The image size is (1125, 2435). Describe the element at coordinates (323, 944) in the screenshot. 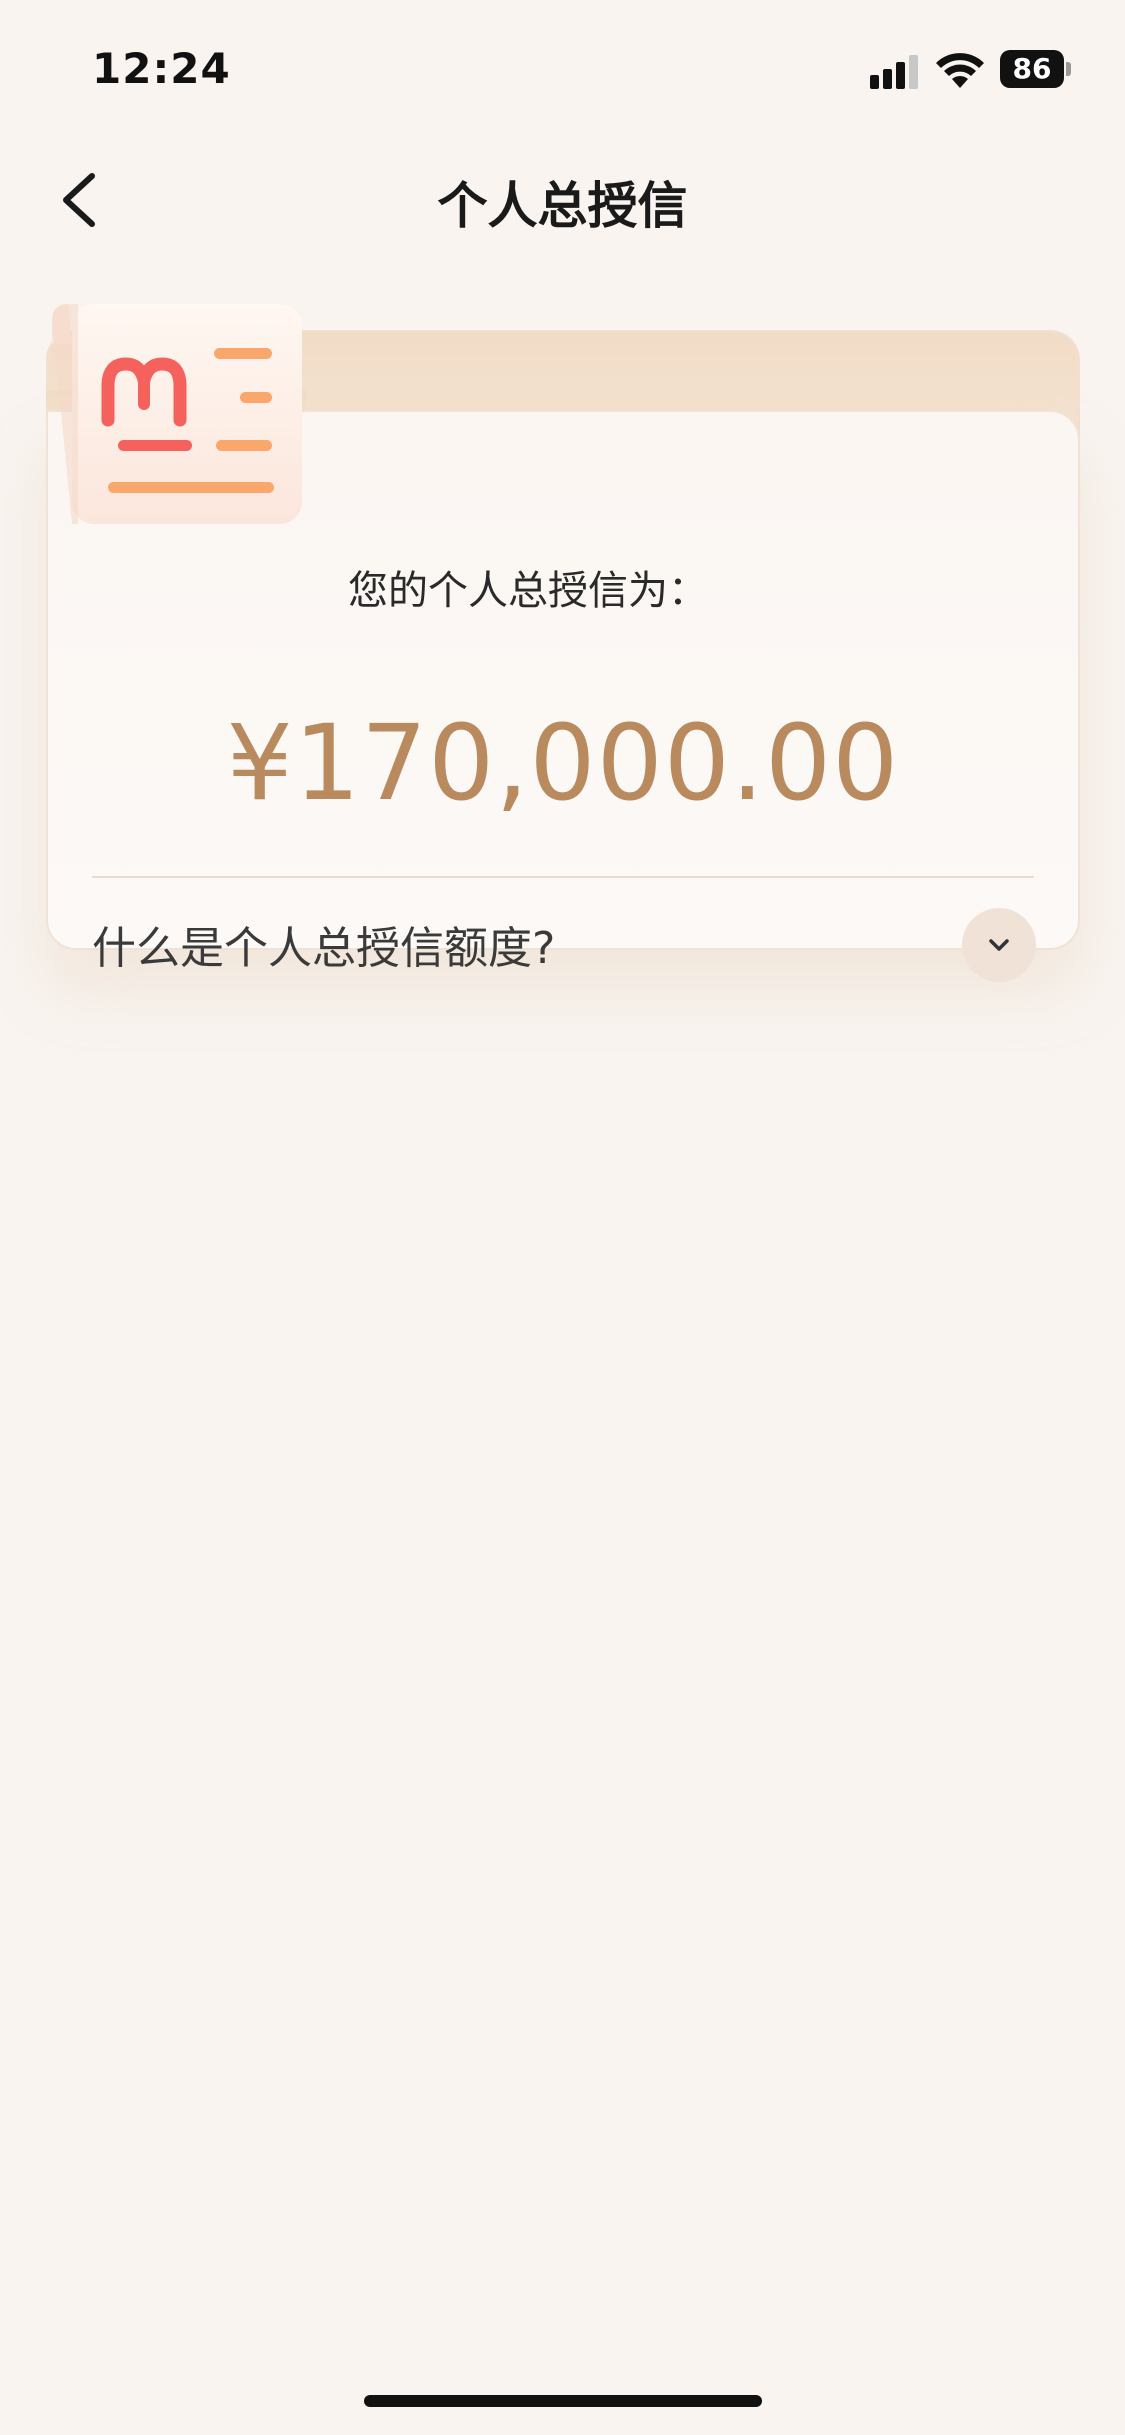

I see `faq-question: 什么是个人总授信额度?` at that location.